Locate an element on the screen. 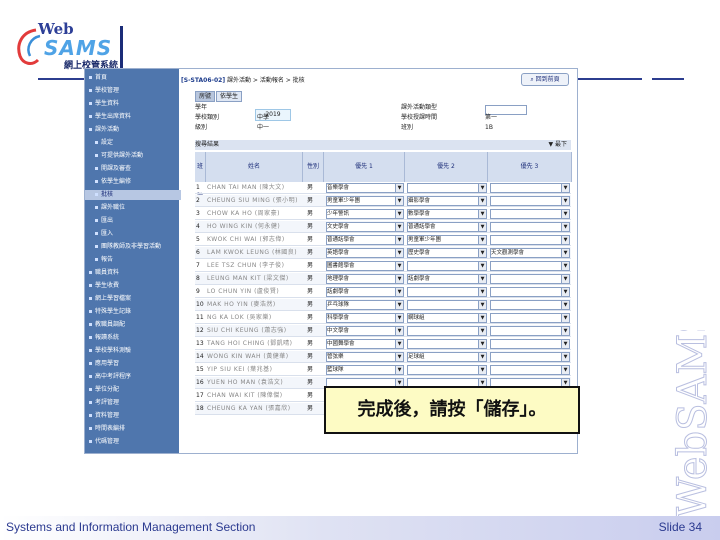 The image size is (720, 540). level-label: 級別 is located at coordinates (201, 127).